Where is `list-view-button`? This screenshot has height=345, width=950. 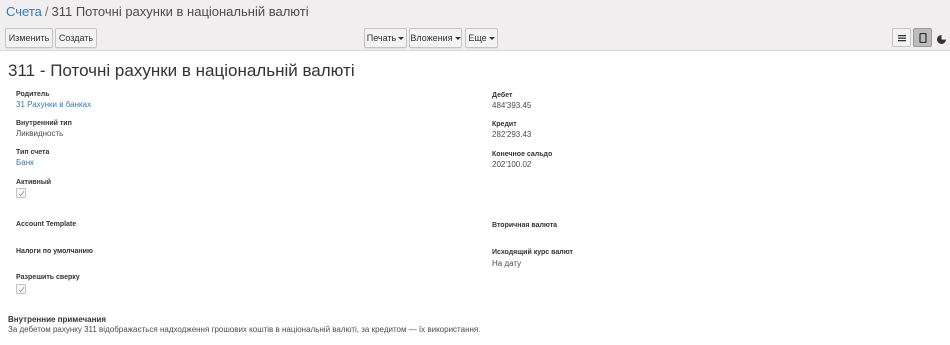 list-view-button is located at coordinates (901, 37).